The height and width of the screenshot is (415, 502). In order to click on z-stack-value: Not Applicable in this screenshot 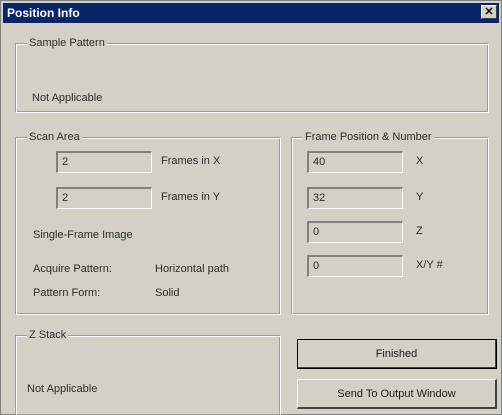, I will do `click(62, 389)`.